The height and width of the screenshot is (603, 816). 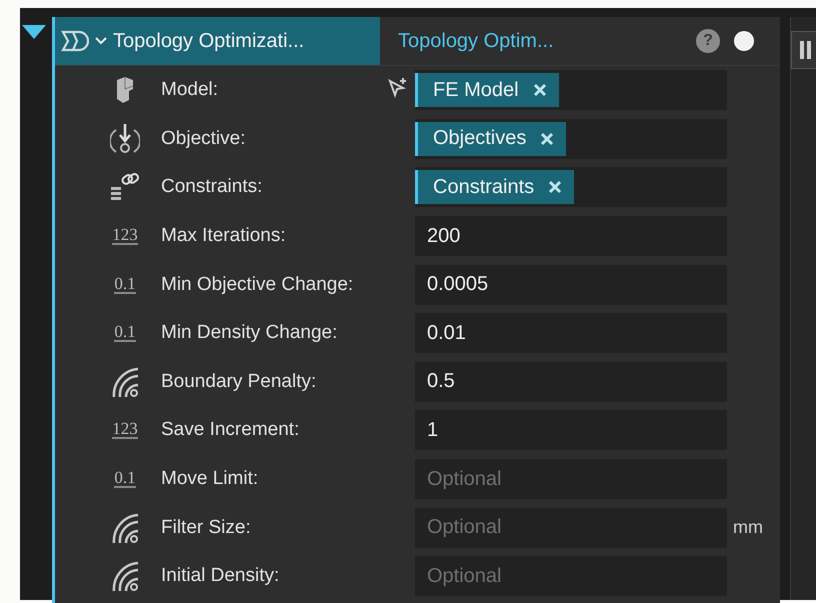 What do you see at coordinates (249, 333) in the screenshot?
I see `field-label: Min Density Change:` at bounding box center [249, 333].